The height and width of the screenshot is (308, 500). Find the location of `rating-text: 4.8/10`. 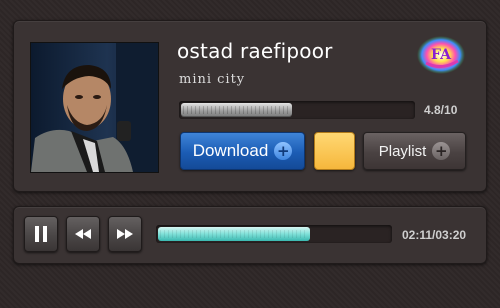

rating-text: 4.8/10 is located at coordinates (441, 110).